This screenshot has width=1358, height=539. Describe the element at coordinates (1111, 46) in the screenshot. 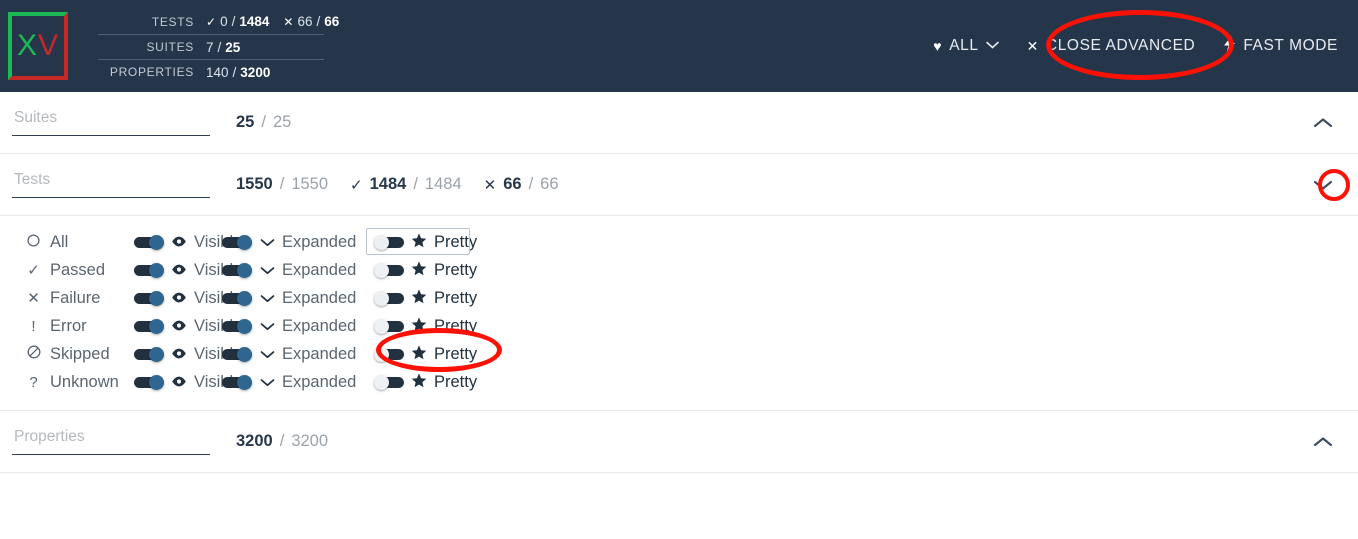

I see `close-advanced-button: ✕ CLOSE ADVANCED` at that location.